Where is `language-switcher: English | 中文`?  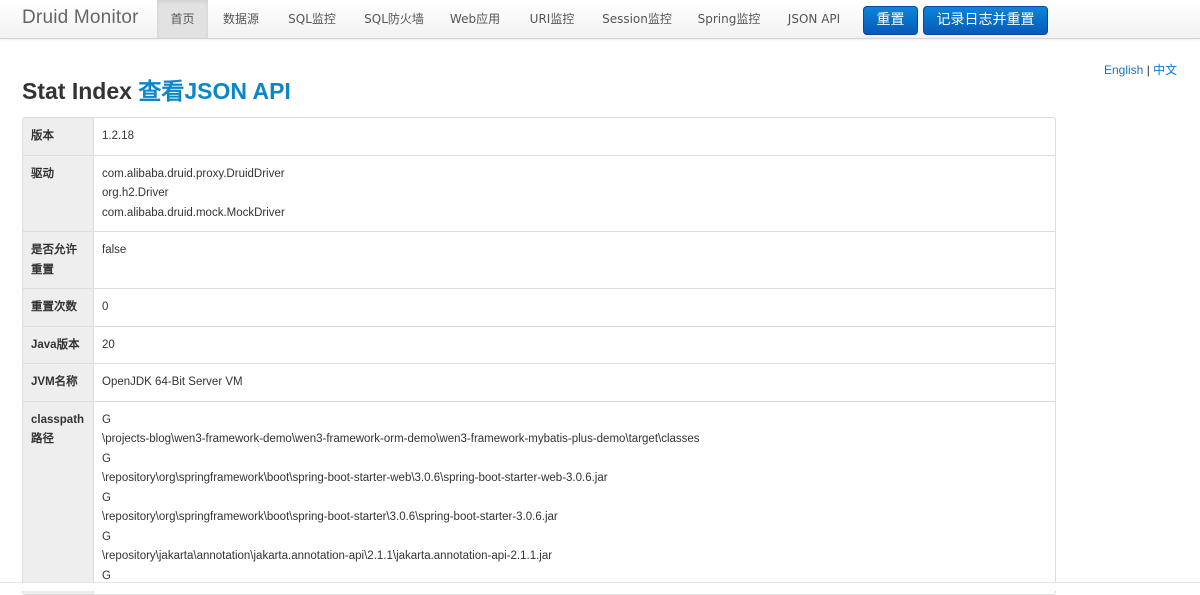 language-switcher: English | 中文 is located at coordinates (1140, 69).